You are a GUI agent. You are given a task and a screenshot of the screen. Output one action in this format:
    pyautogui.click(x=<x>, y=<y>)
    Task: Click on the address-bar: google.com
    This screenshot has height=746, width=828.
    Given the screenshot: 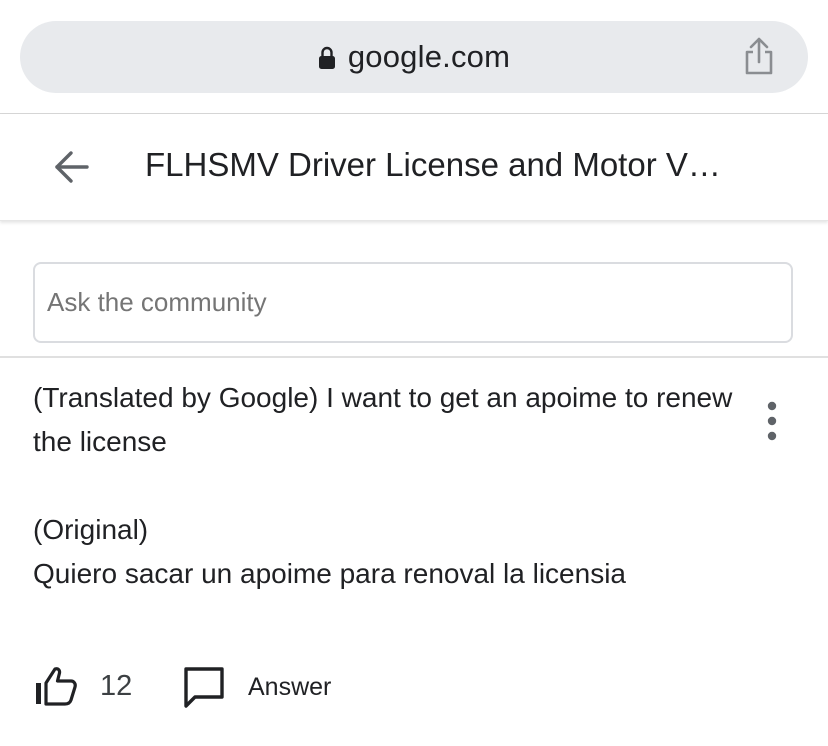 What is the action you would take?
    pyautogui.click(x=414, y=57)
    